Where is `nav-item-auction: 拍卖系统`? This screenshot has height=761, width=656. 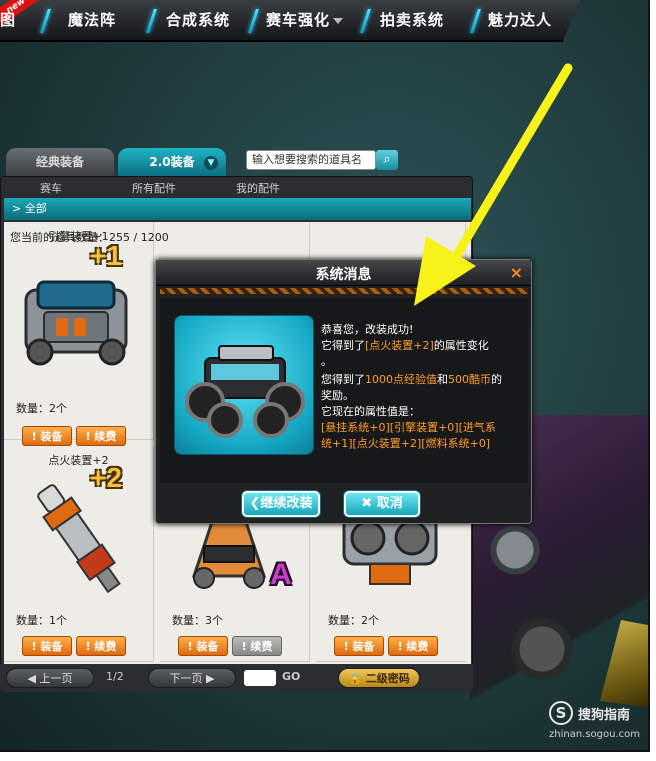
nav-item-auction: 拍卖系统 is located at coordinates (412, 21).